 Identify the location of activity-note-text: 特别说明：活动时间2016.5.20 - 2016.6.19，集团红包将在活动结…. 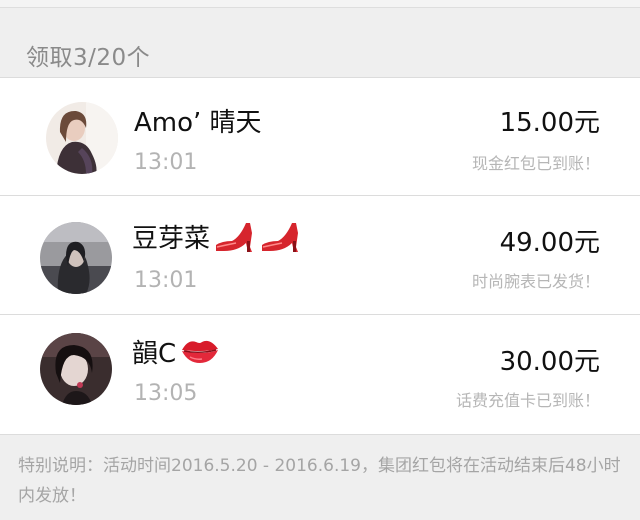
(319, 481).